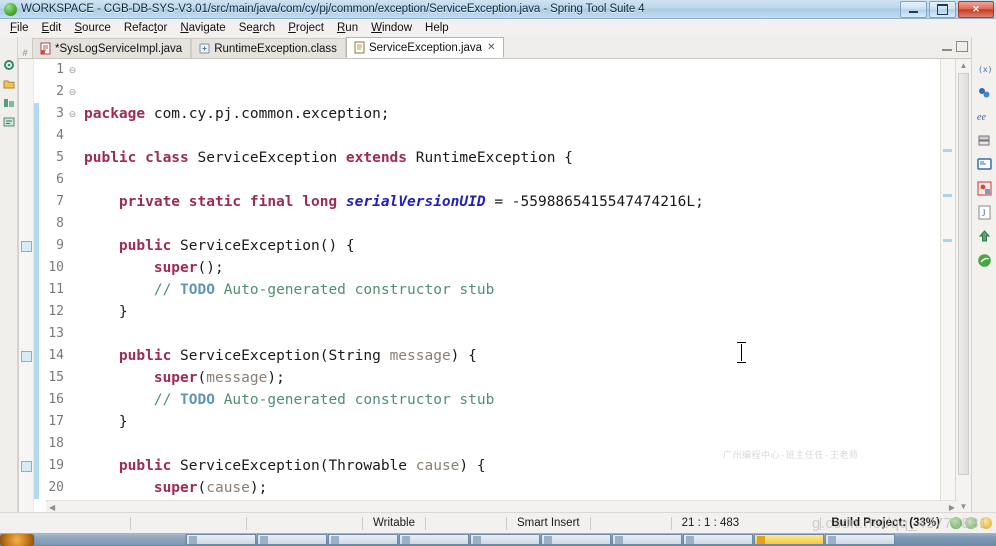  Describe the element at coordinates (56, 399) in the screenshot. I see `line-number: 16` at that location.